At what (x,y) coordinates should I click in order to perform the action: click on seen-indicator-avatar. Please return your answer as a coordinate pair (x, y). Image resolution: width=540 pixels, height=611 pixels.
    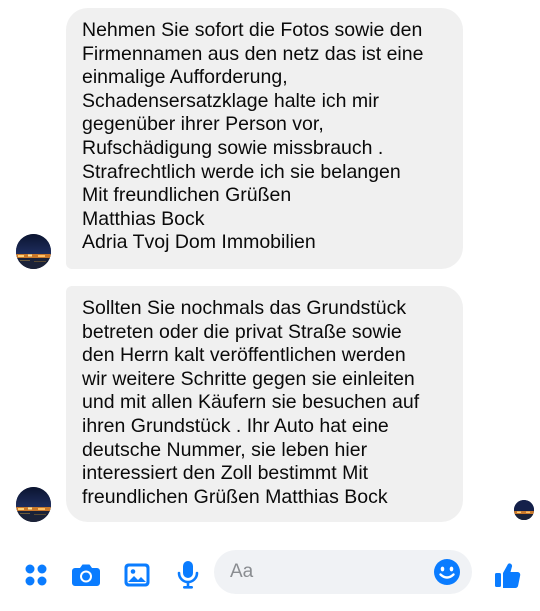
    Looking at the image, I should click on (524, 510).